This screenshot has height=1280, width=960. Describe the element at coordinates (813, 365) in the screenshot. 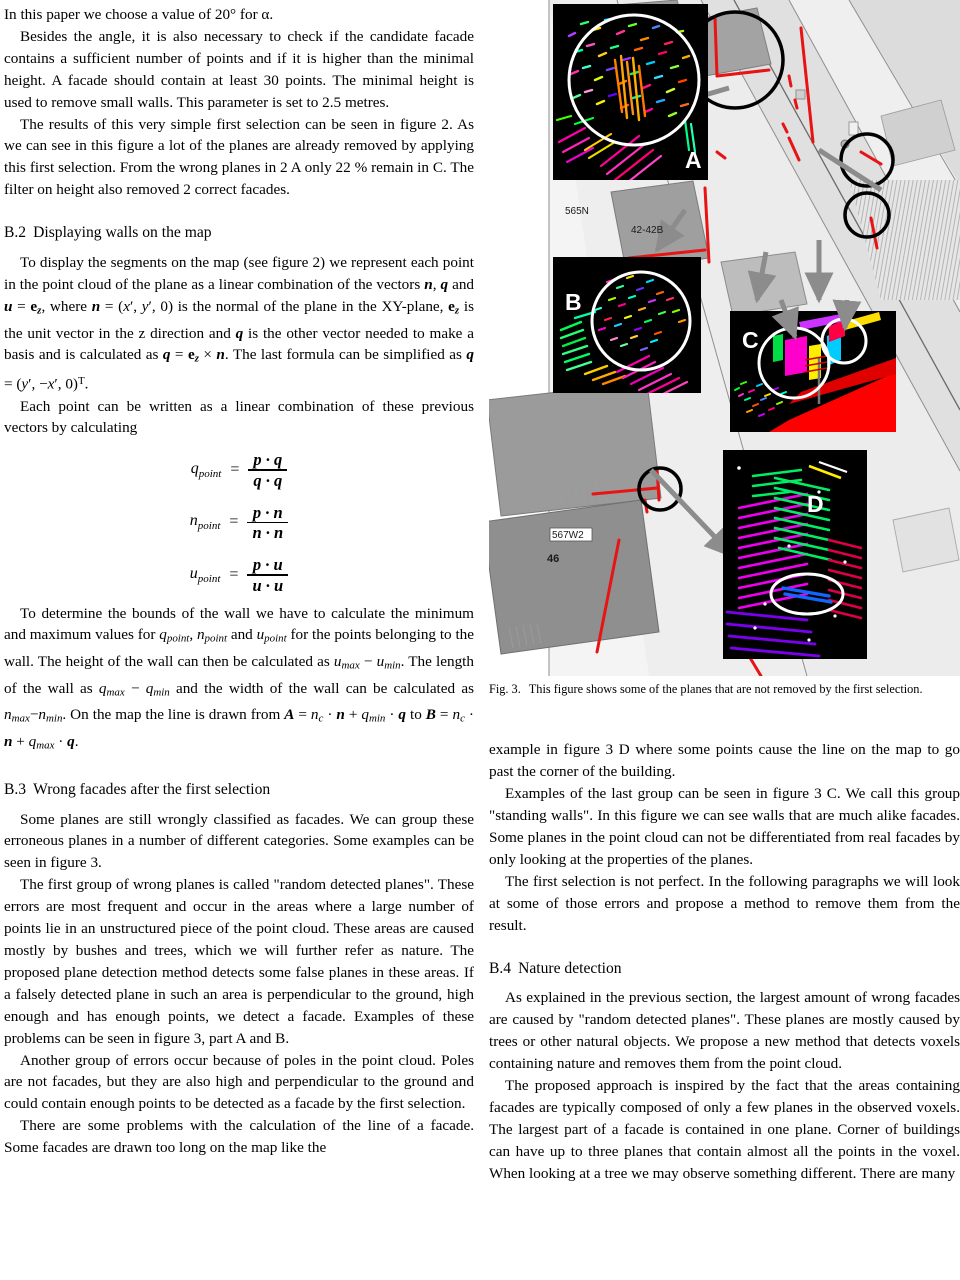

I see `panel-c-pointcloud: C` at that location.